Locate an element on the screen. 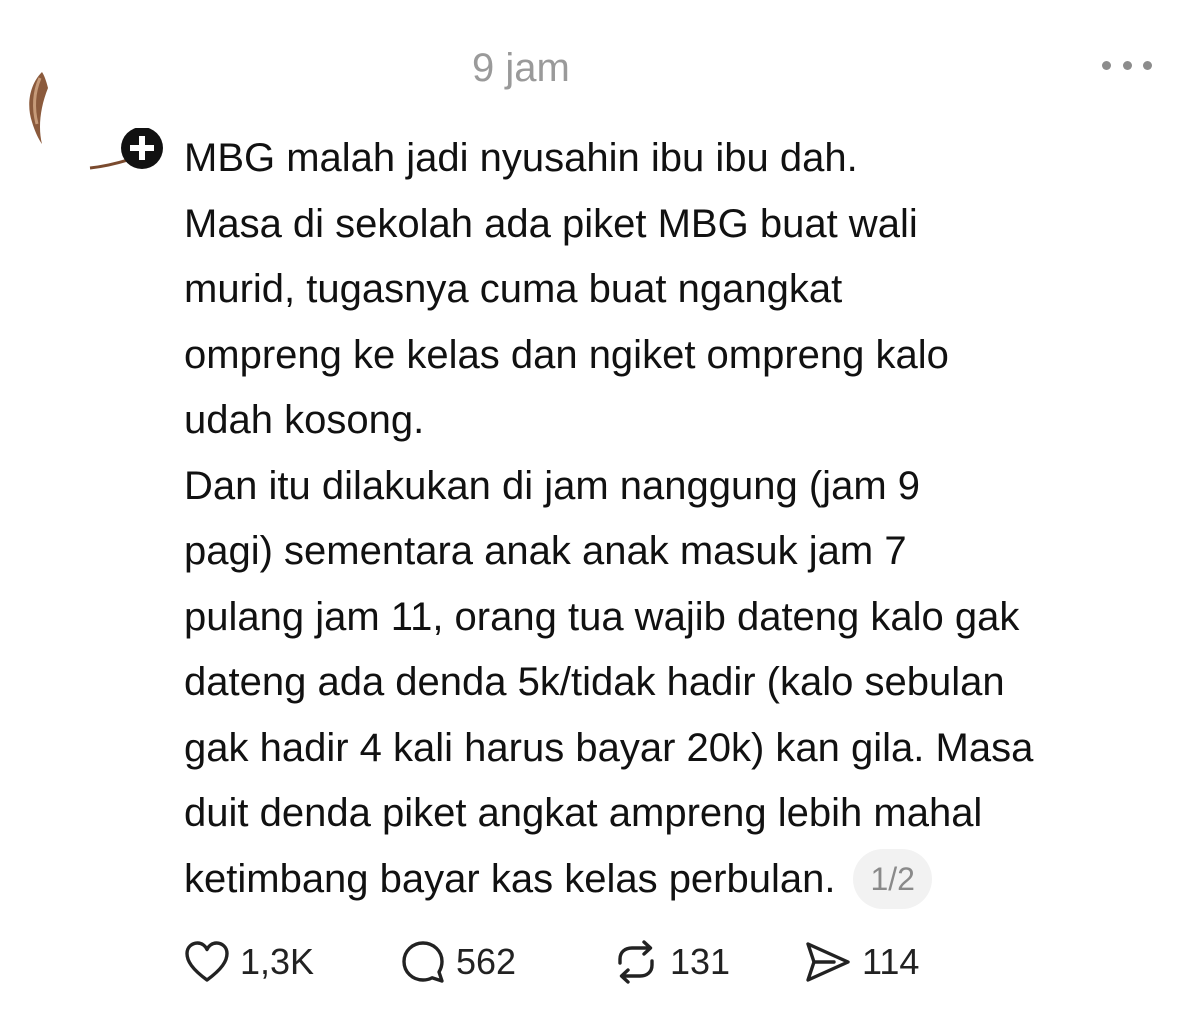 The width and height of the screenshot is (1200, 1028). reply-button: 562 is located at coordinates (458, 962).